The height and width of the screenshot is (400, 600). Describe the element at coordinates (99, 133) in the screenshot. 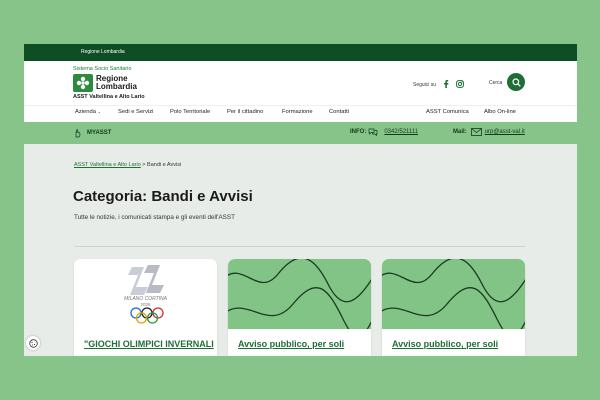

I see `myasst-label: MYASST` at that location.